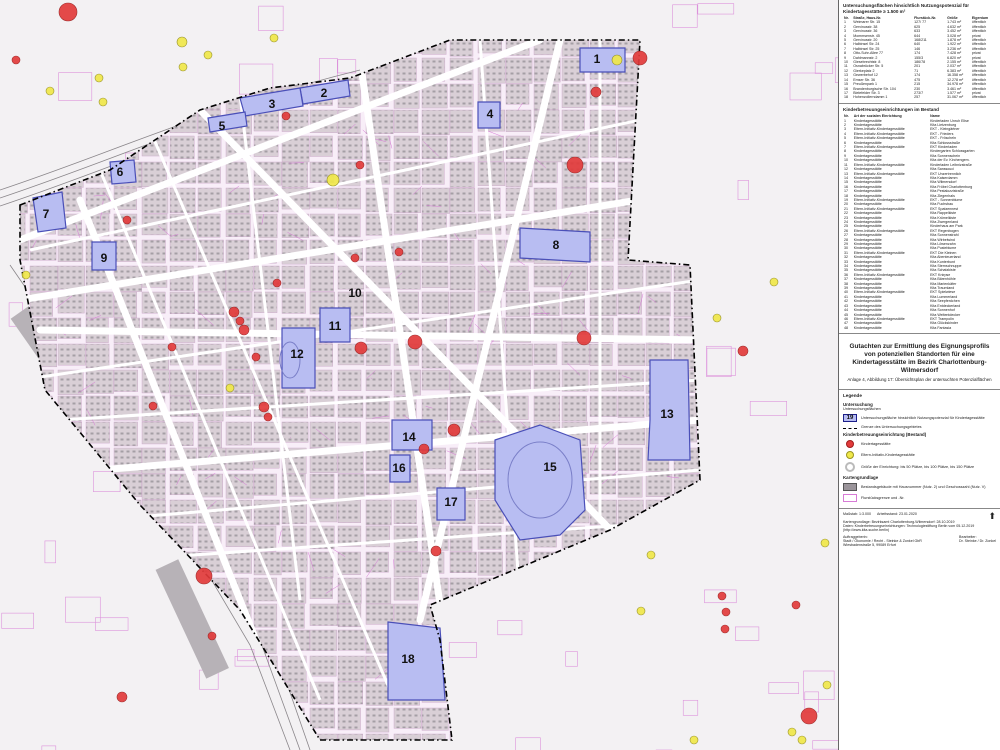  I want to click on area-label-12: 12, so click(297, 354).